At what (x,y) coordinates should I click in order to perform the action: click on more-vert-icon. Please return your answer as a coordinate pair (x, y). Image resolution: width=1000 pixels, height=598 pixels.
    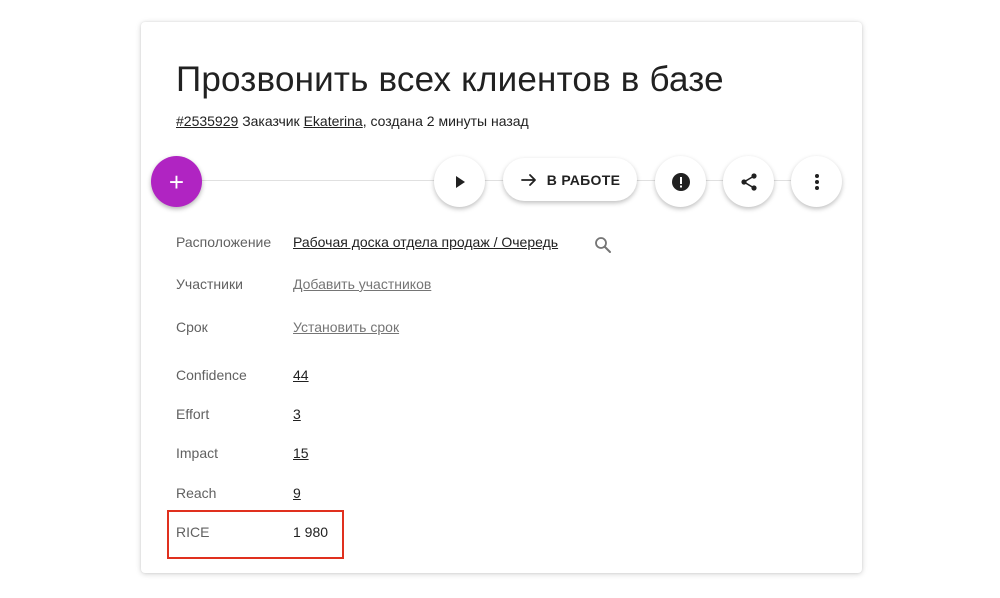
    Looking at the image, I should click on (816, 181).